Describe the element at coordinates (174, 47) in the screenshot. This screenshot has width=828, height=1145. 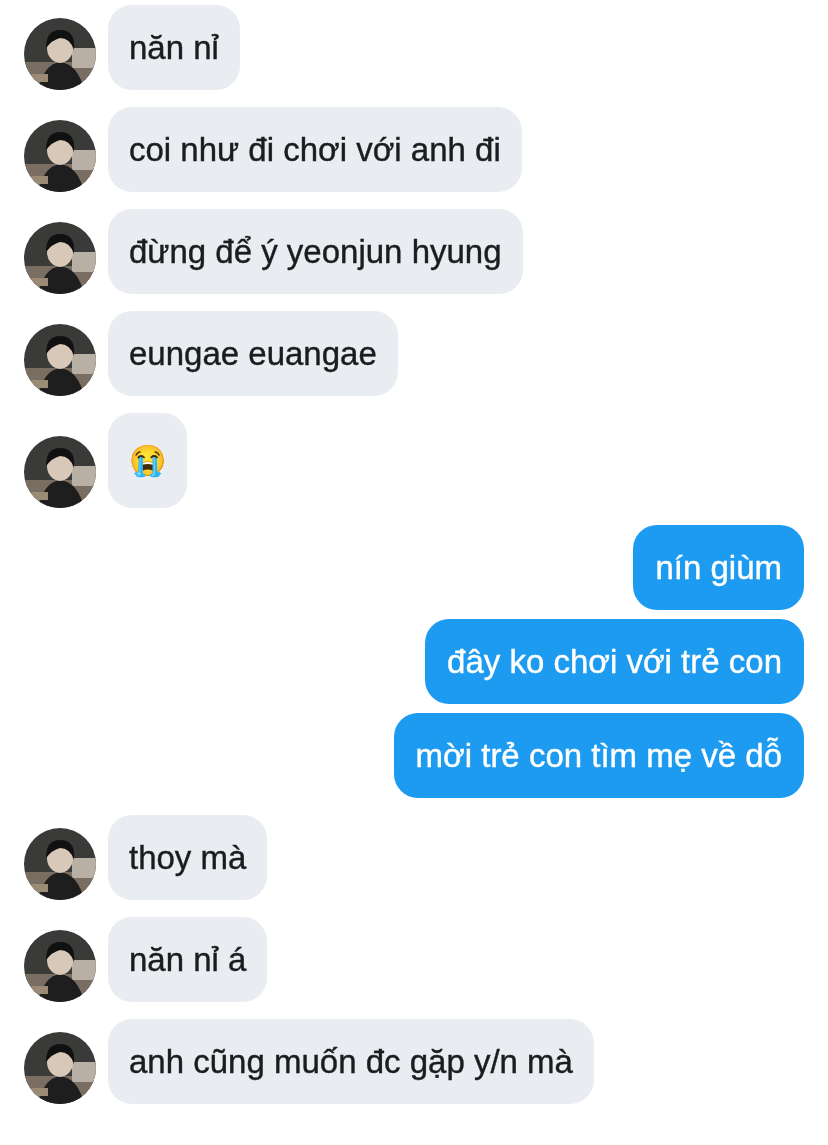
I see `message-bubble: năn nỉ` at that location.